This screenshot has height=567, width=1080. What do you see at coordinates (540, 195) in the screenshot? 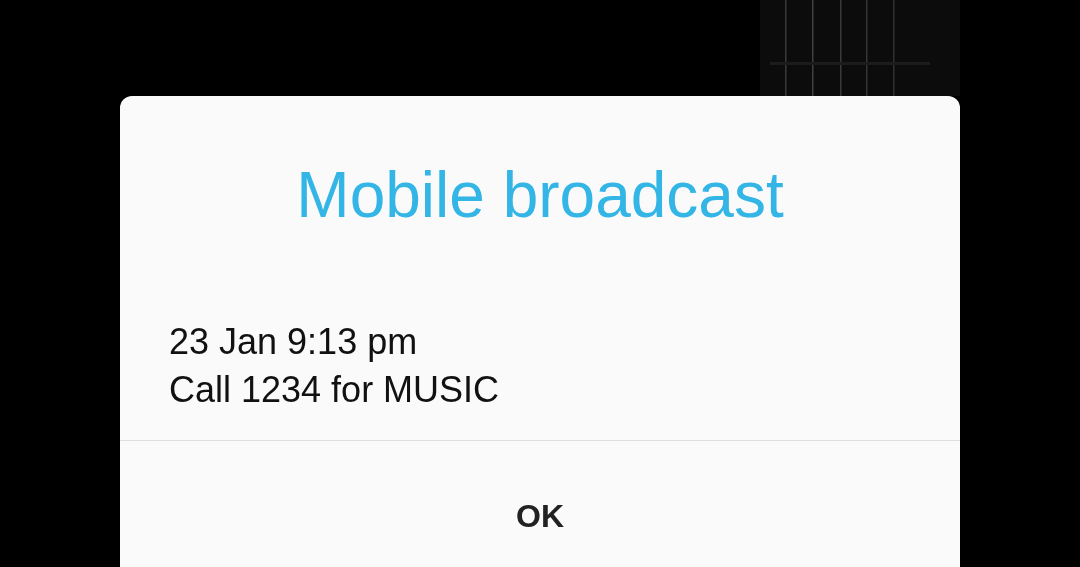
I see `dialog-title: Mobile broadcast` at bounding box center [540, 195].